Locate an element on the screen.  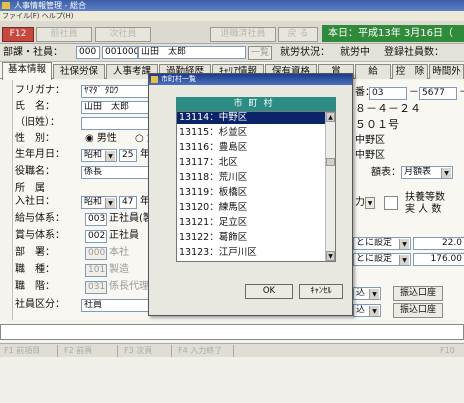
dept-code-field: 000 is located at coordinates (88, 52).